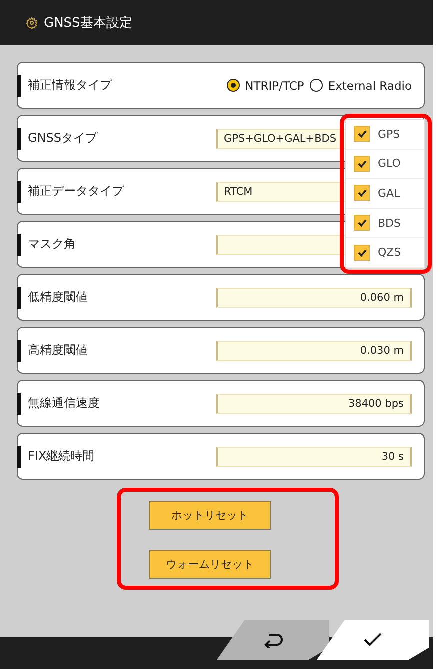 The image size is (448, 669). Describe the element at coordinates (210, 564) in the screenshot. I see `reset-button: ウォームリセット` at that location.